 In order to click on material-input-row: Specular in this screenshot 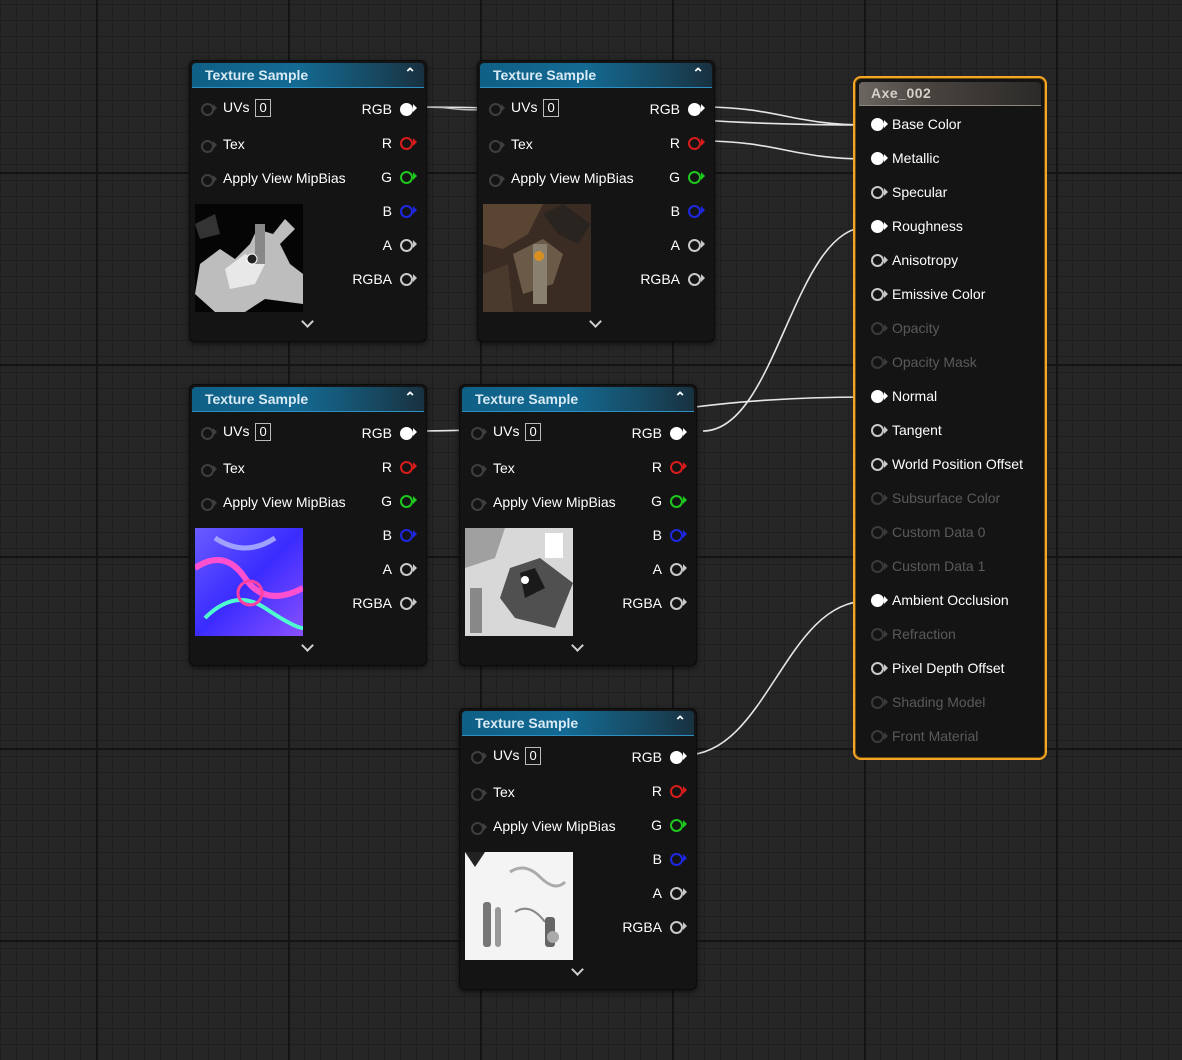, I will do `click(950, 194)`.